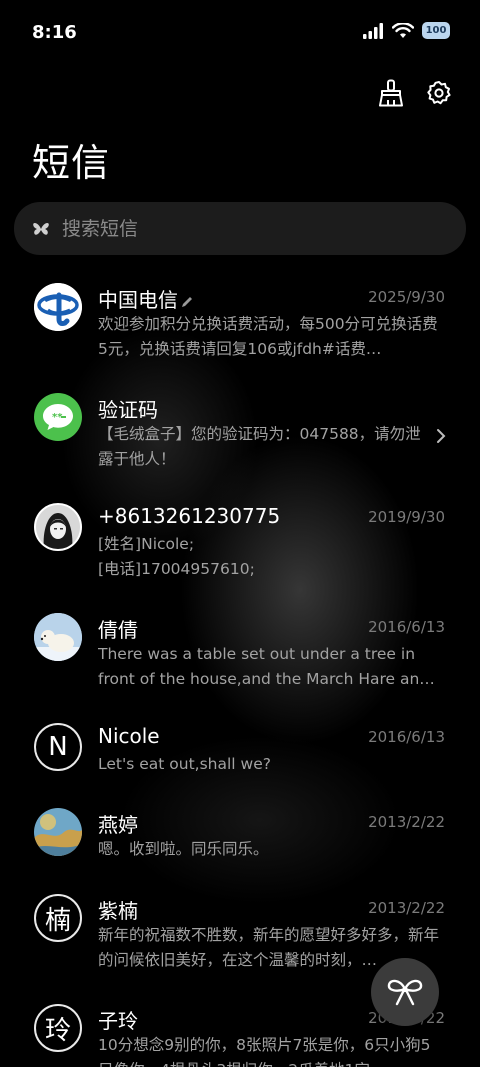 Image resolution: width=480 pixels, height=1067 pixels. I want to click on conversation-item: 燕婷 2013/2/22 嗯。收到啦。同乐同乐。, so click(240, 838).